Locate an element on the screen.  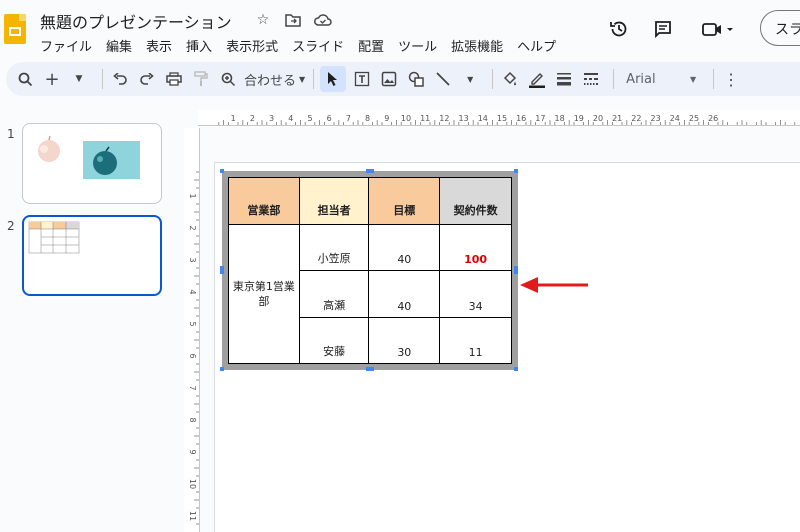
text-box-icon is located at coordinates (362, 79).